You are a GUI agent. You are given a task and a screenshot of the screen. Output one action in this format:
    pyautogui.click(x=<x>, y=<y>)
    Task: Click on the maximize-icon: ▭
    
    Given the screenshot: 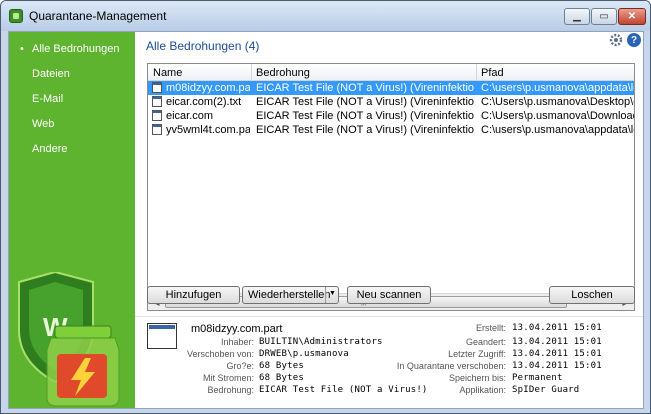 What is the action you would take?
    pyautogui.click(x=604, y=16)
    